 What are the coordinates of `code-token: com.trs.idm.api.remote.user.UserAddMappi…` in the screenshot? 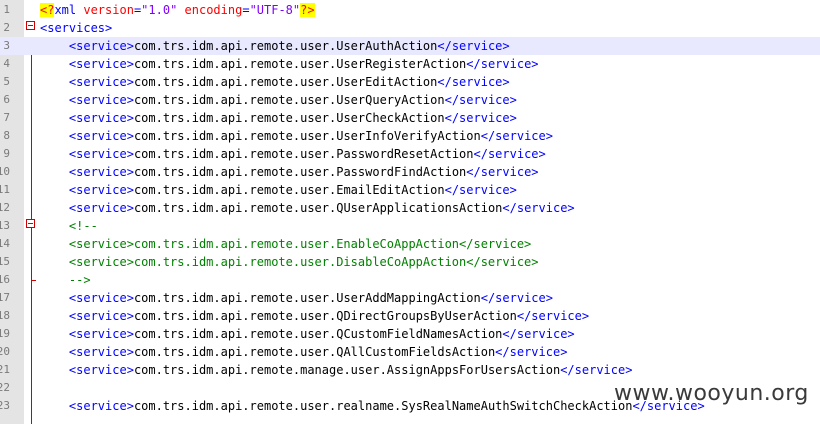 It's located at (307, 298).